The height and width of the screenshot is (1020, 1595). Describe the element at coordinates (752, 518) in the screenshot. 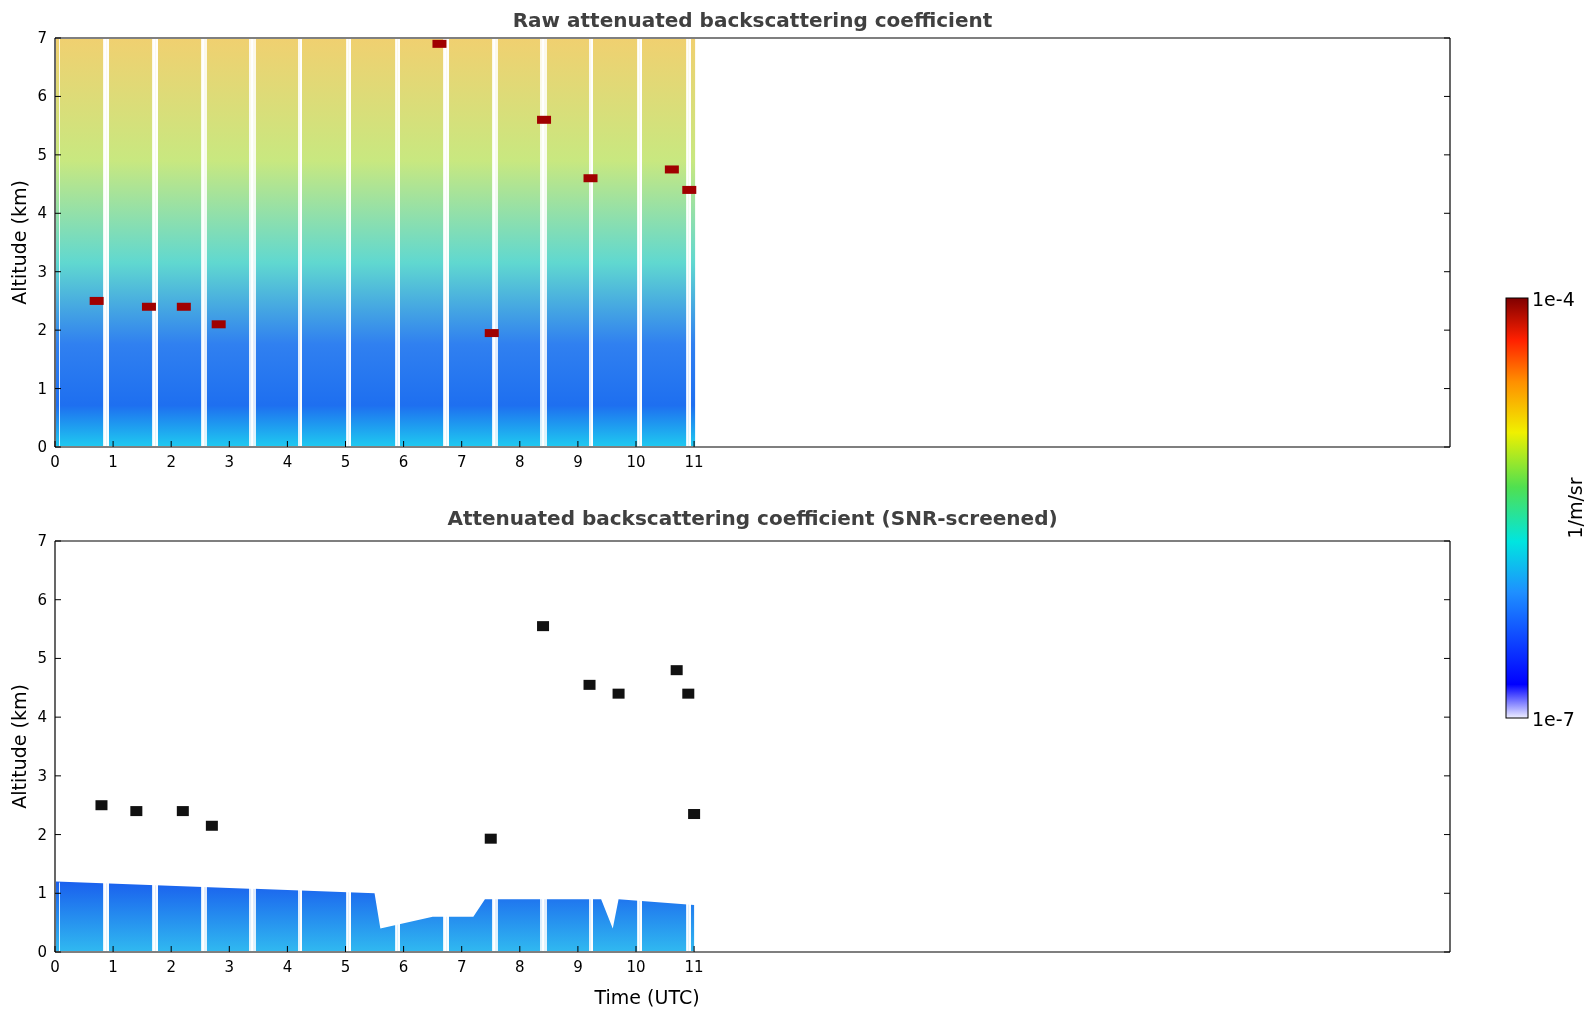

I see `chart-title: Attenuated backscattering coefficient (SNR-screened)` at that location.